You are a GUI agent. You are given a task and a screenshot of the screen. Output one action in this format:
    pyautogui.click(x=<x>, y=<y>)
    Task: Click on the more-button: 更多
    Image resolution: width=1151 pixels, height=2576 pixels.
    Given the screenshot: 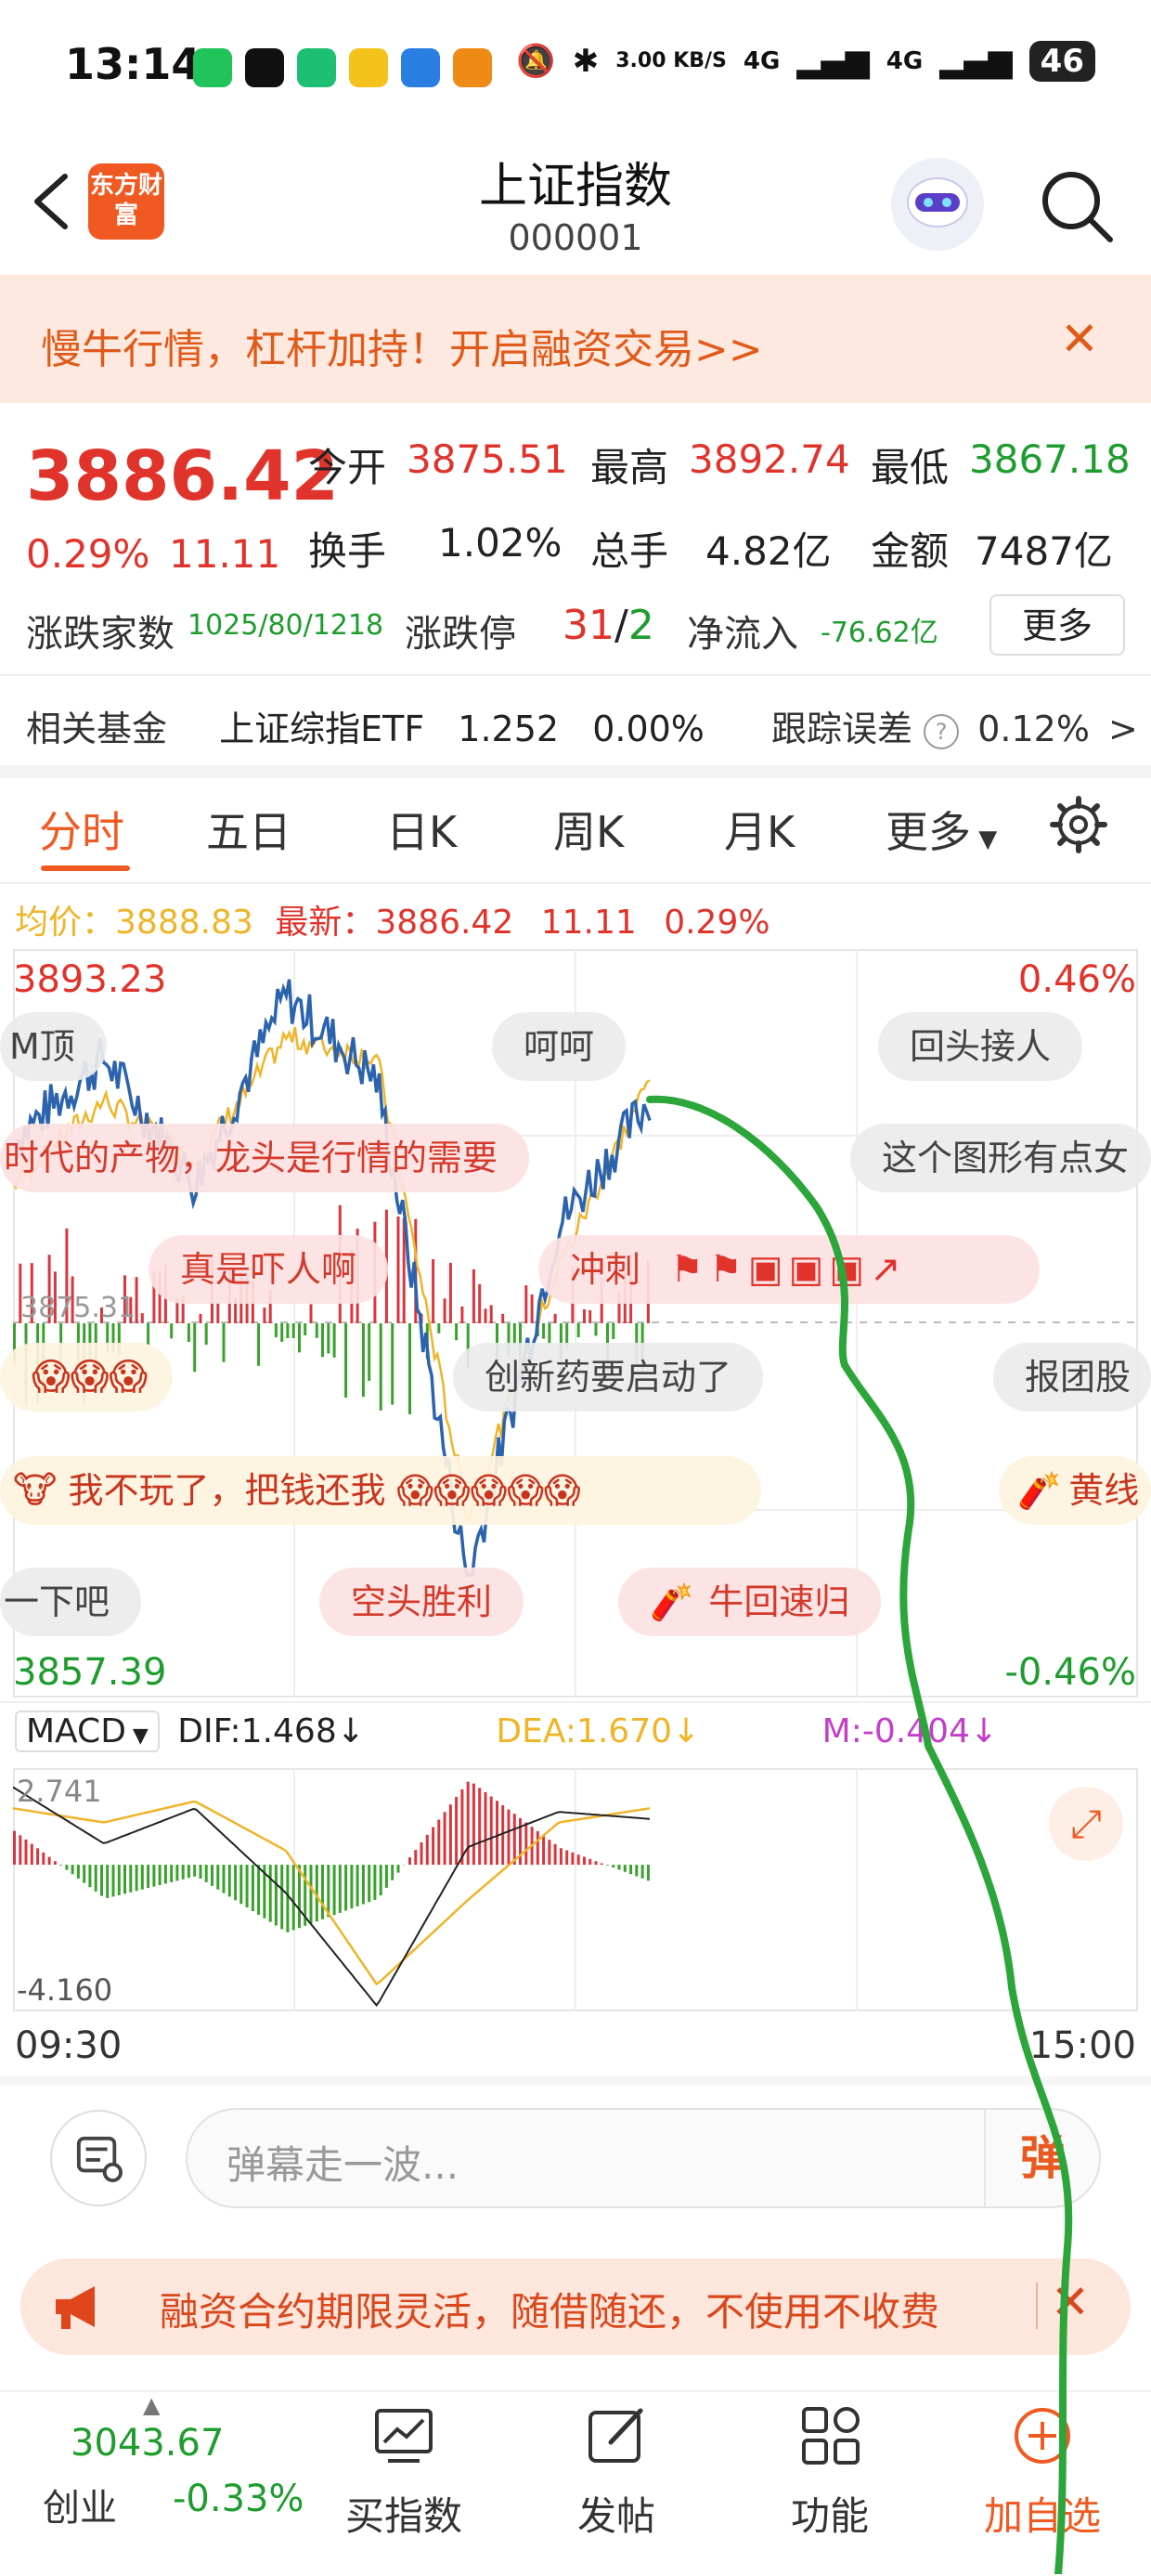 What is the action you would take?
    pyautogui.click(x=1057, y=625)
    